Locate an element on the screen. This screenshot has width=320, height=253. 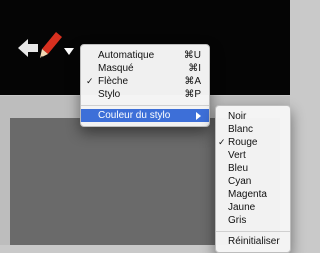
reset-color-item: Réinitialiser is located at coordinates (253, 241).